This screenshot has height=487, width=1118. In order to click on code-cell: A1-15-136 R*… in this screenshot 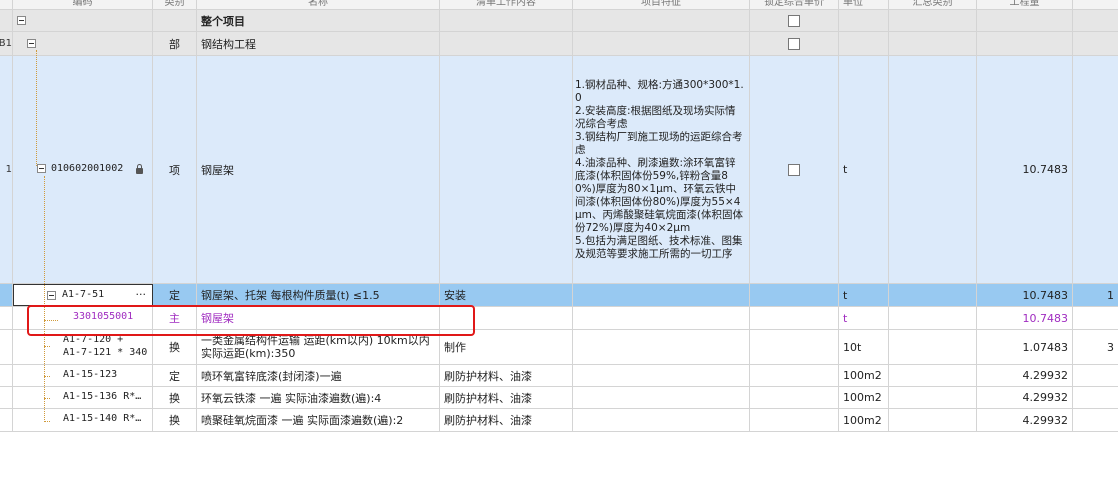, I will do `click(83, 397)`.